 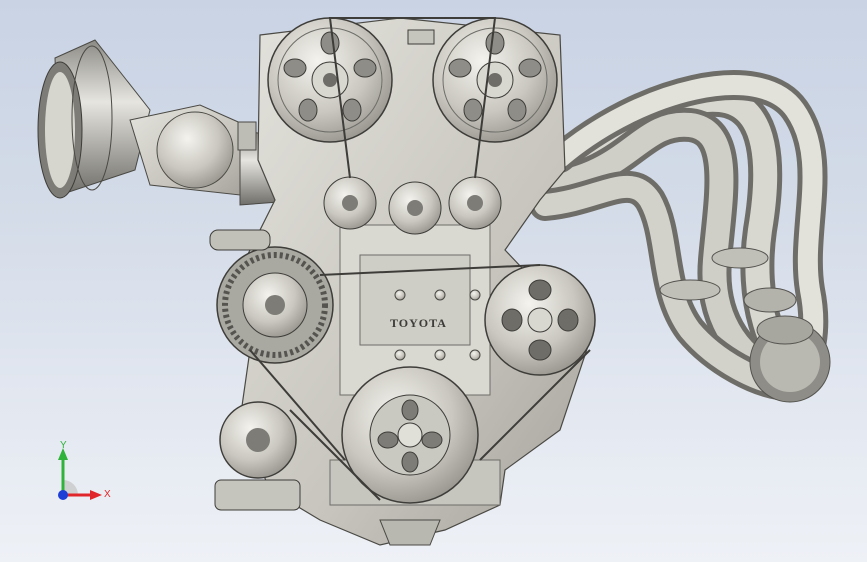 I want to click on cam-pulley-right, so click(x=495, y=80).